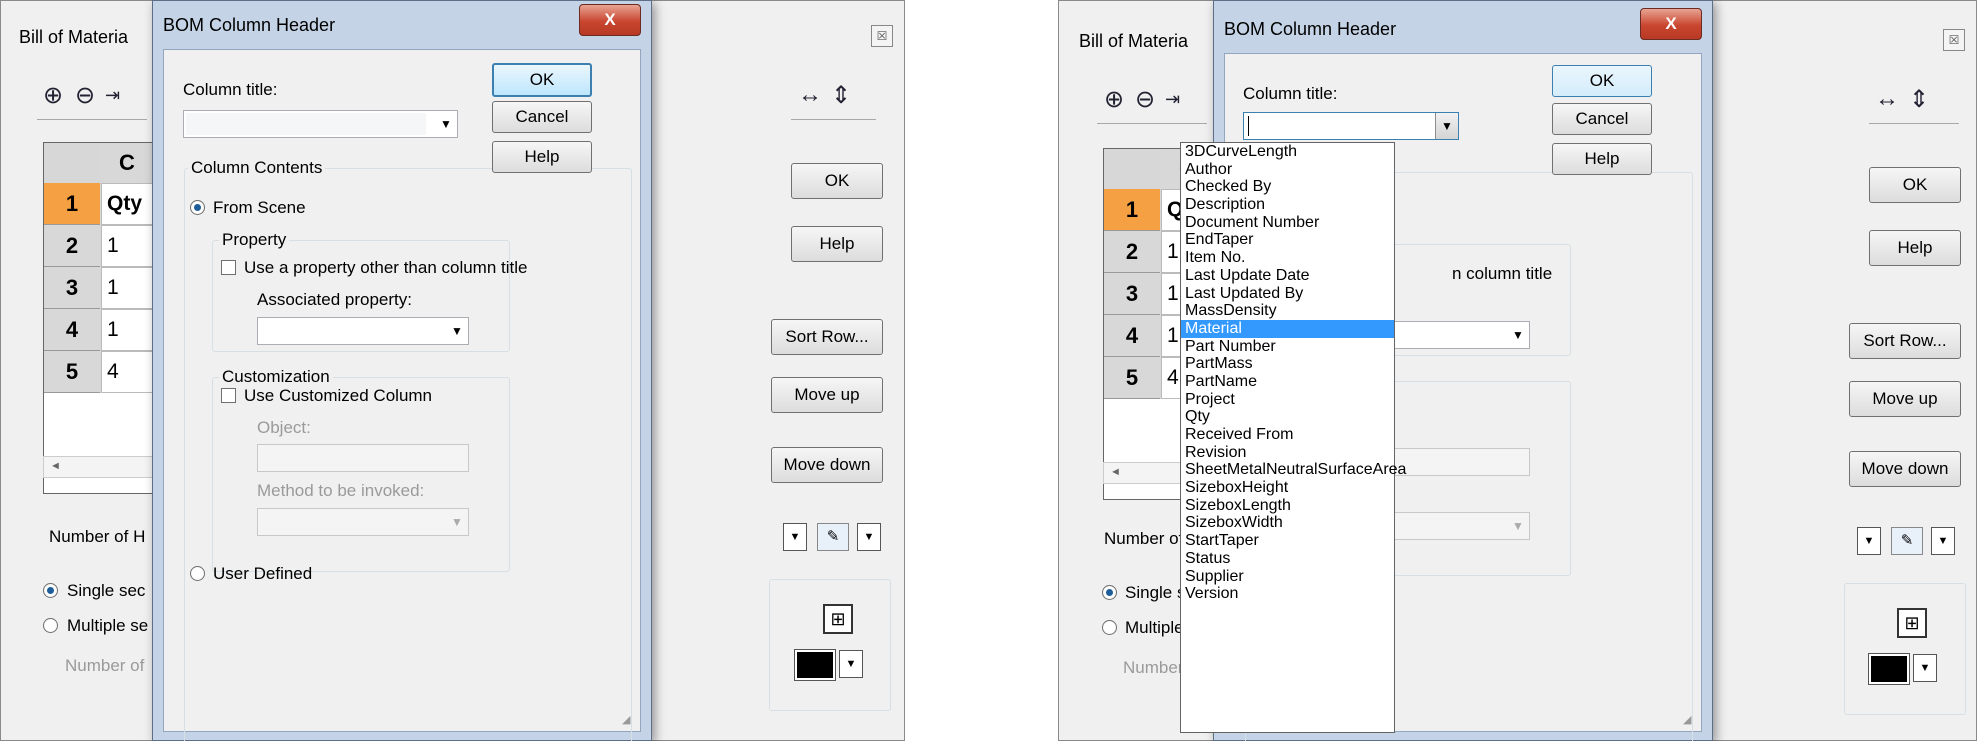 Image resolution: width=1977 pixels, height=741 pixels. What do you see at coordinates (111, 318) in the screenshot?
I see `bom-table: C 1 Qty 2 1 3 1 4 1 5 4` at bounding box center [111, 318].